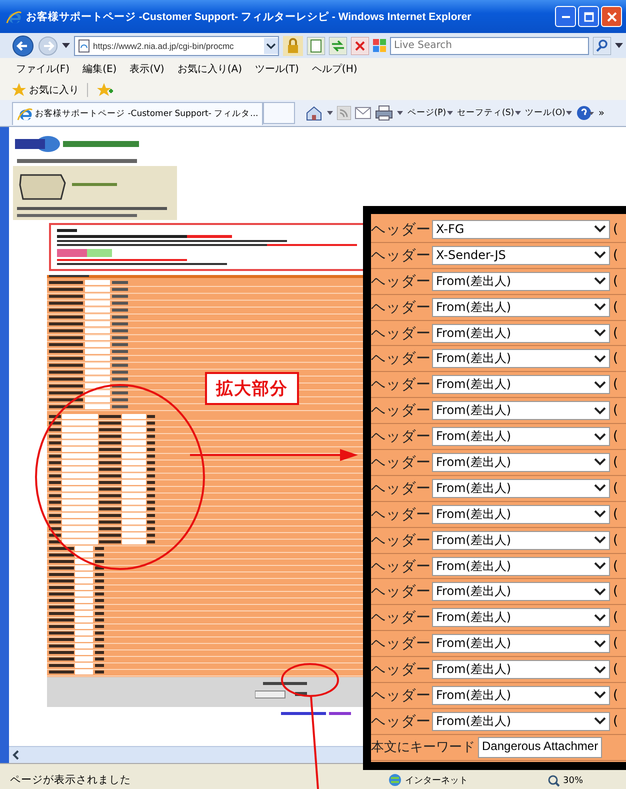 The width and height of the screenshot is (626, 789). What do you see at coordinates (252, 388) in the screenshot?
I see `callout-label: 拡大部分` at bounding box center [252, 388].